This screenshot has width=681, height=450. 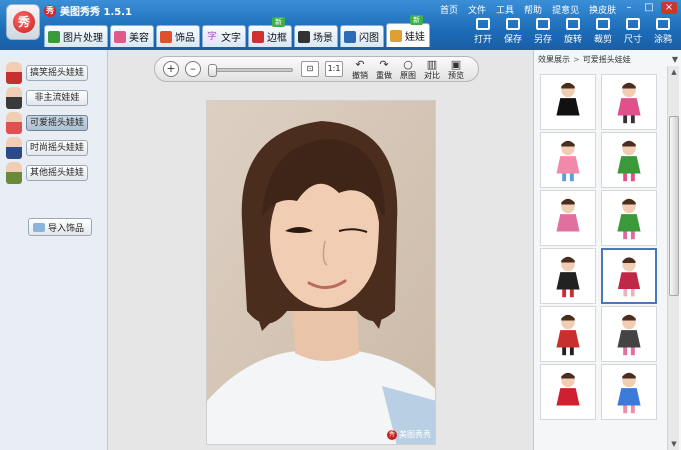 I want to click on category-item: 可爱摇头娃娃, so click(x=47, y=123).